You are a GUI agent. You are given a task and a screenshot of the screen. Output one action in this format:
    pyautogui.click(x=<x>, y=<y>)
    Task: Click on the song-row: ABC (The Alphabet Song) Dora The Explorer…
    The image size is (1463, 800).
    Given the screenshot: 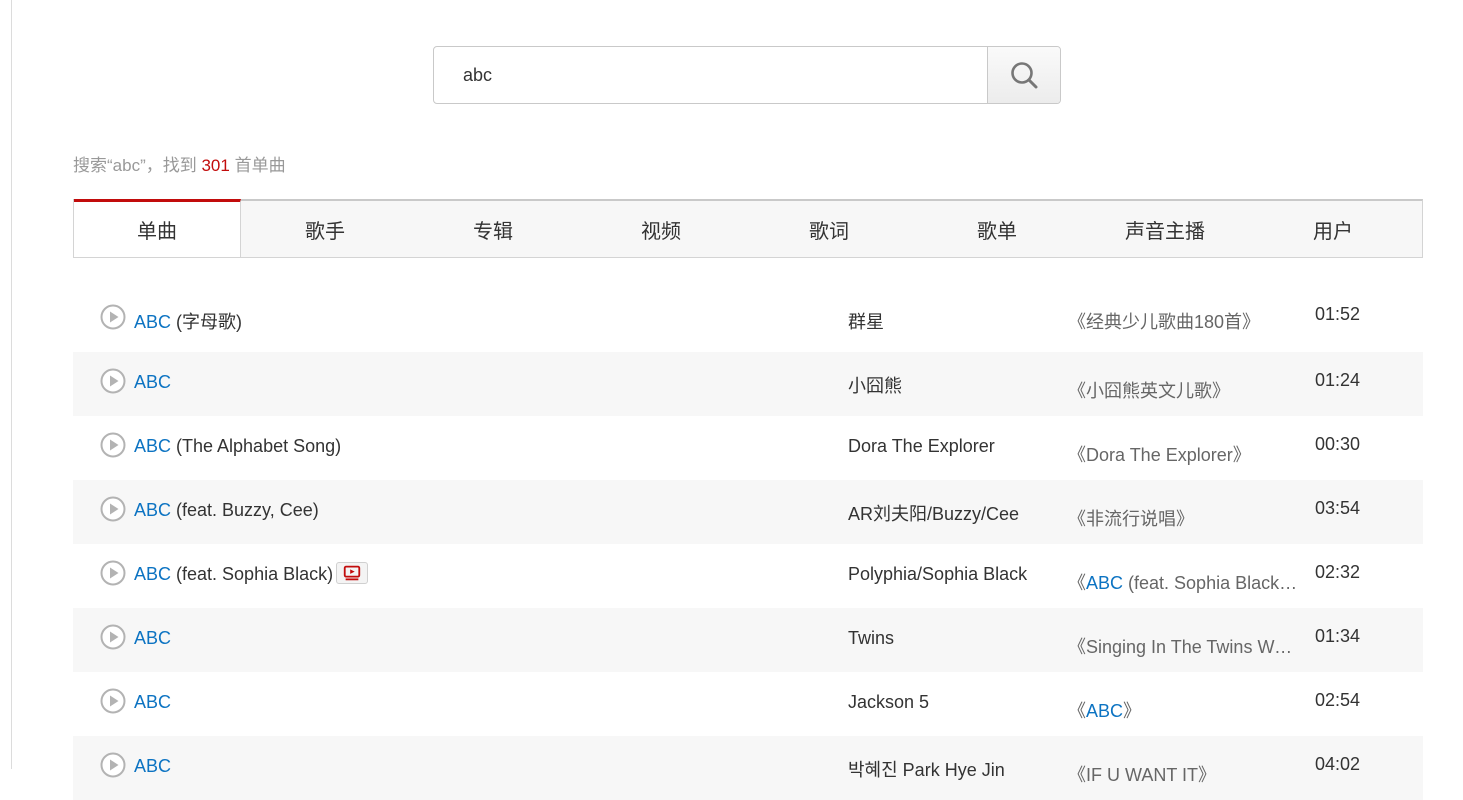 What is the action you would take?
    pyautogui.click(x=748, y=448)
    